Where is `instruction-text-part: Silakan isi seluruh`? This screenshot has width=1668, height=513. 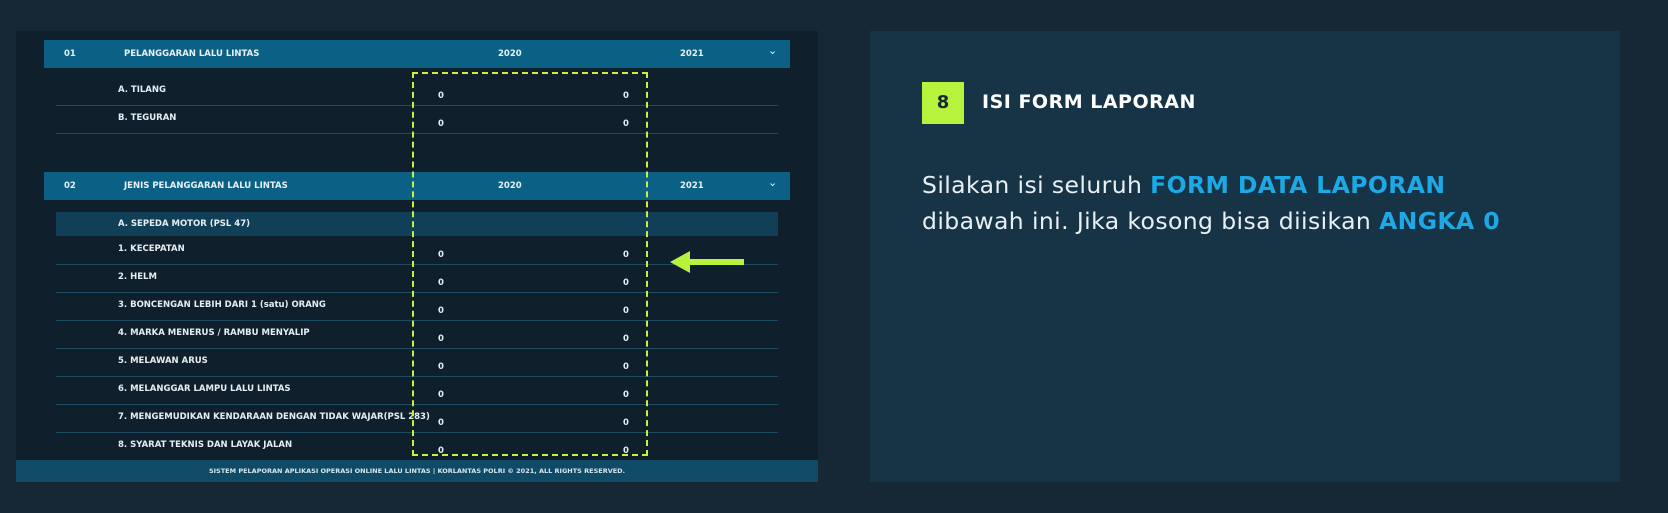 instruction-text-part: Silakan isi seluruh is located at coordinates (1036, 185).